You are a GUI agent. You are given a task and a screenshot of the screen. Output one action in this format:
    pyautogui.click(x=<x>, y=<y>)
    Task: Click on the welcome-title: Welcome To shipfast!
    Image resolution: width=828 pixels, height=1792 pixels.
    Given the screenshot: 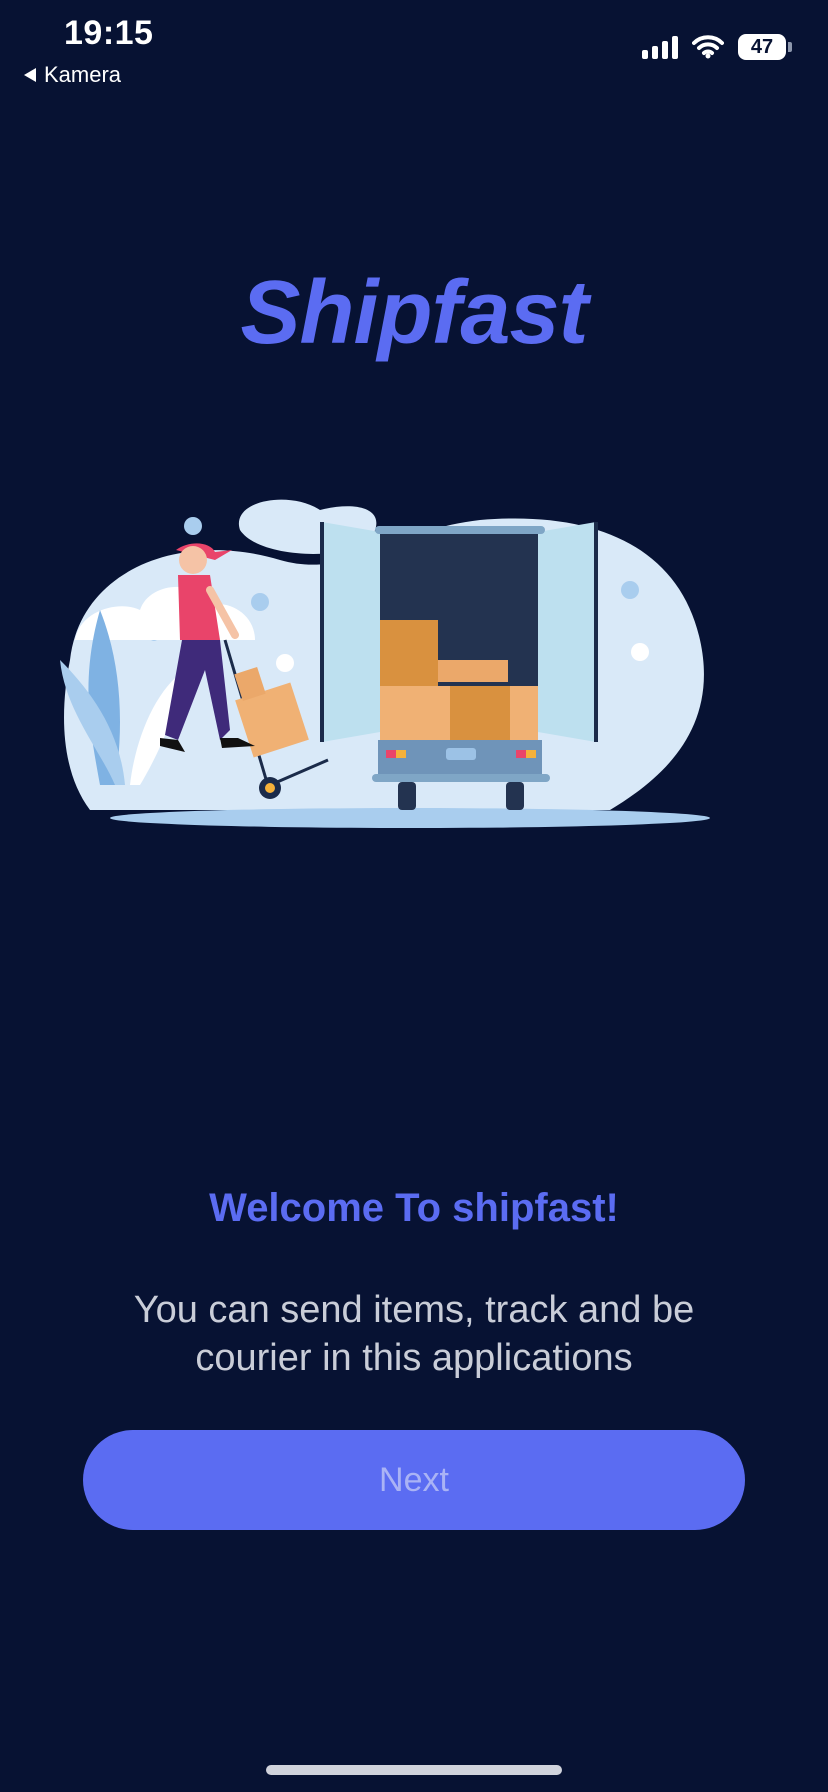 What is the action you would take?
    pyautogui.click(x=414, y=1208)
    